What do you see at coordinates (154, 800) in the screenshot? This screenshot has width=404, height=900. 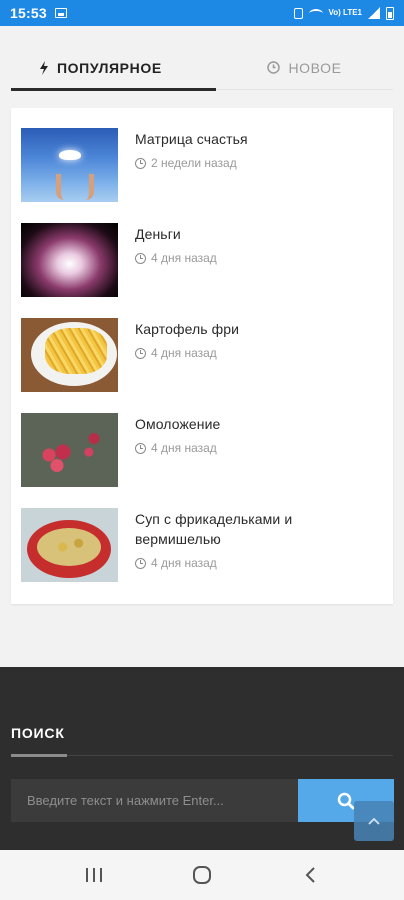 I see `search-input` at bounding box center [154, 800].